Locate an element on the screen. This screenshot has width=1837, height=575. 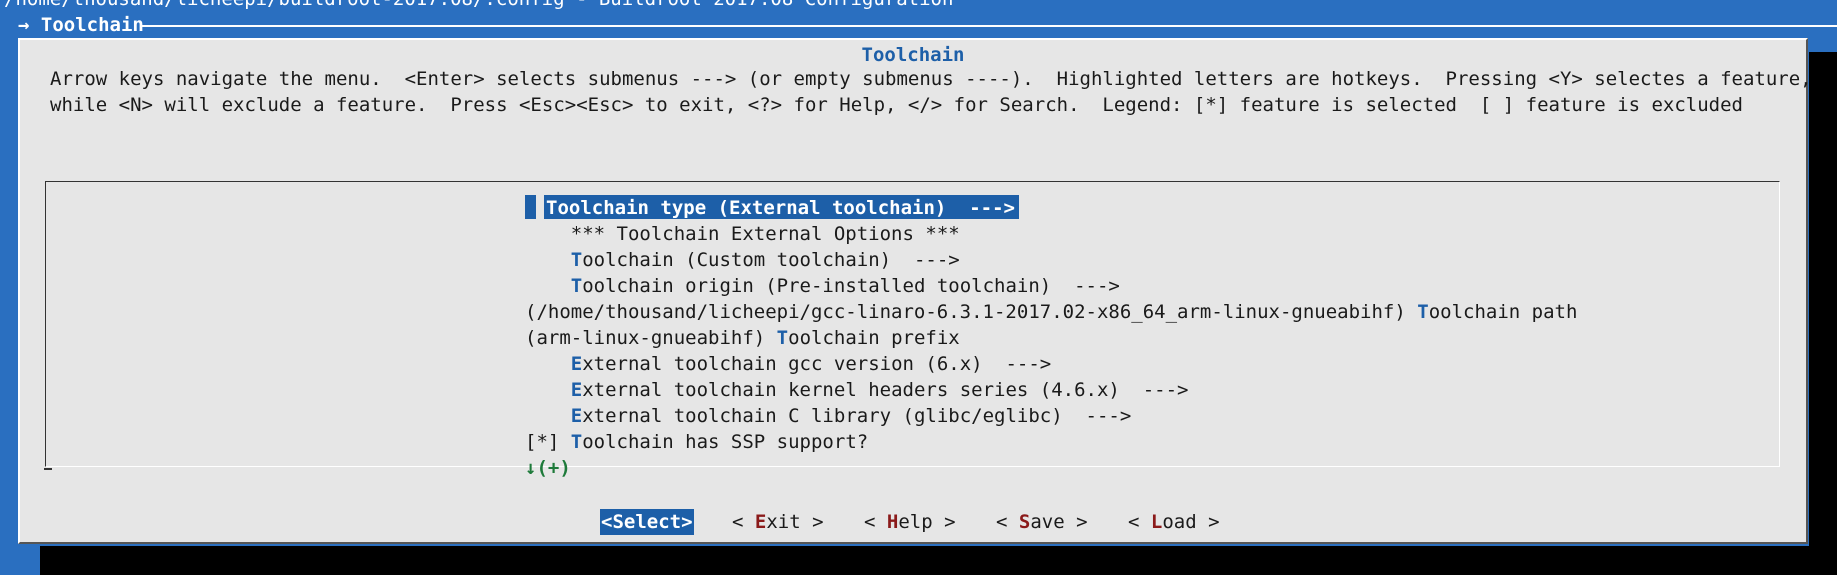
item-label: oolchain (Custom toolchain) ---> is located at coordinates (771, 260).